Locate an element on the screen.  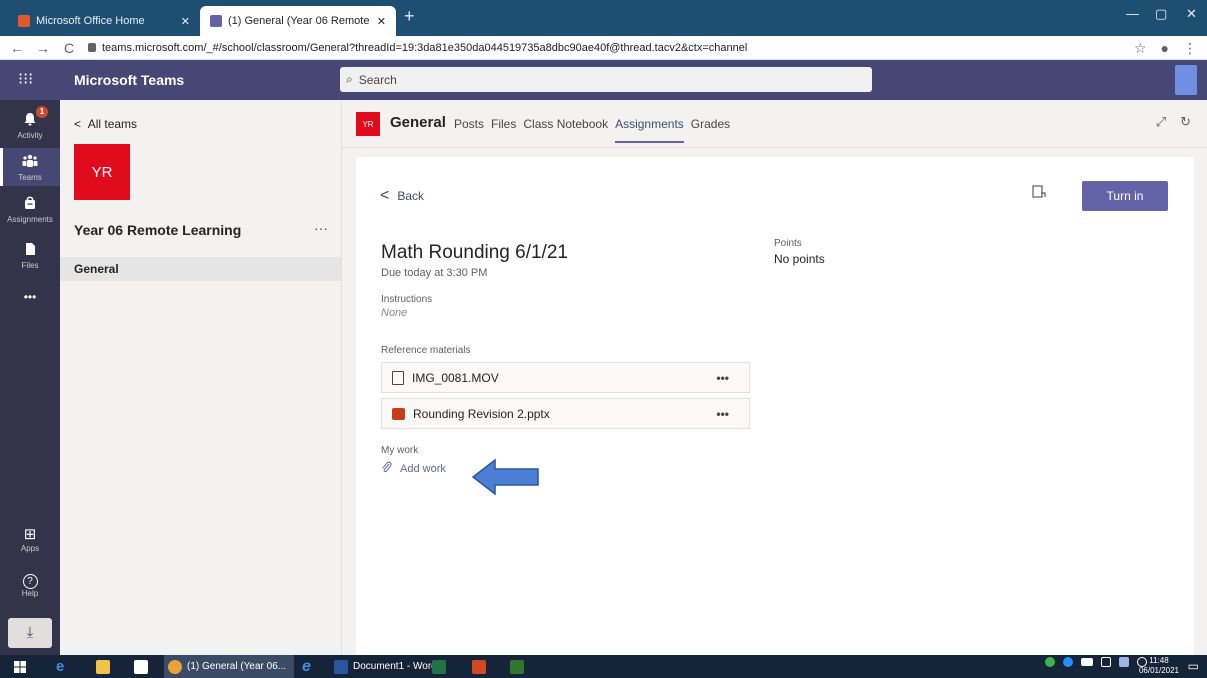
battery-icon is located at coordinates (1087, 662).